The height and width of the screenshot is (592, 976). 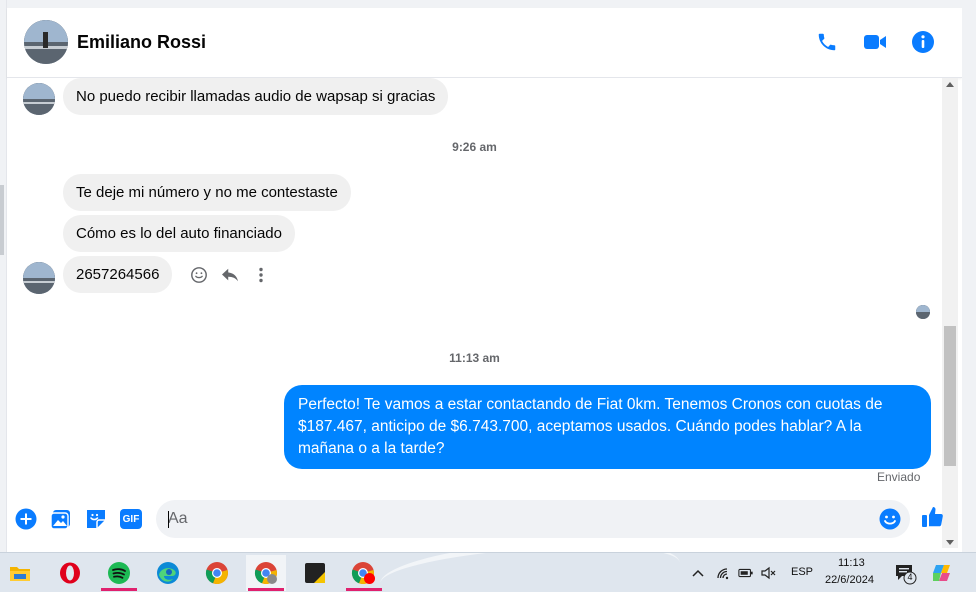 I want to click on notification-count: 4, so click(x=910, y=577).